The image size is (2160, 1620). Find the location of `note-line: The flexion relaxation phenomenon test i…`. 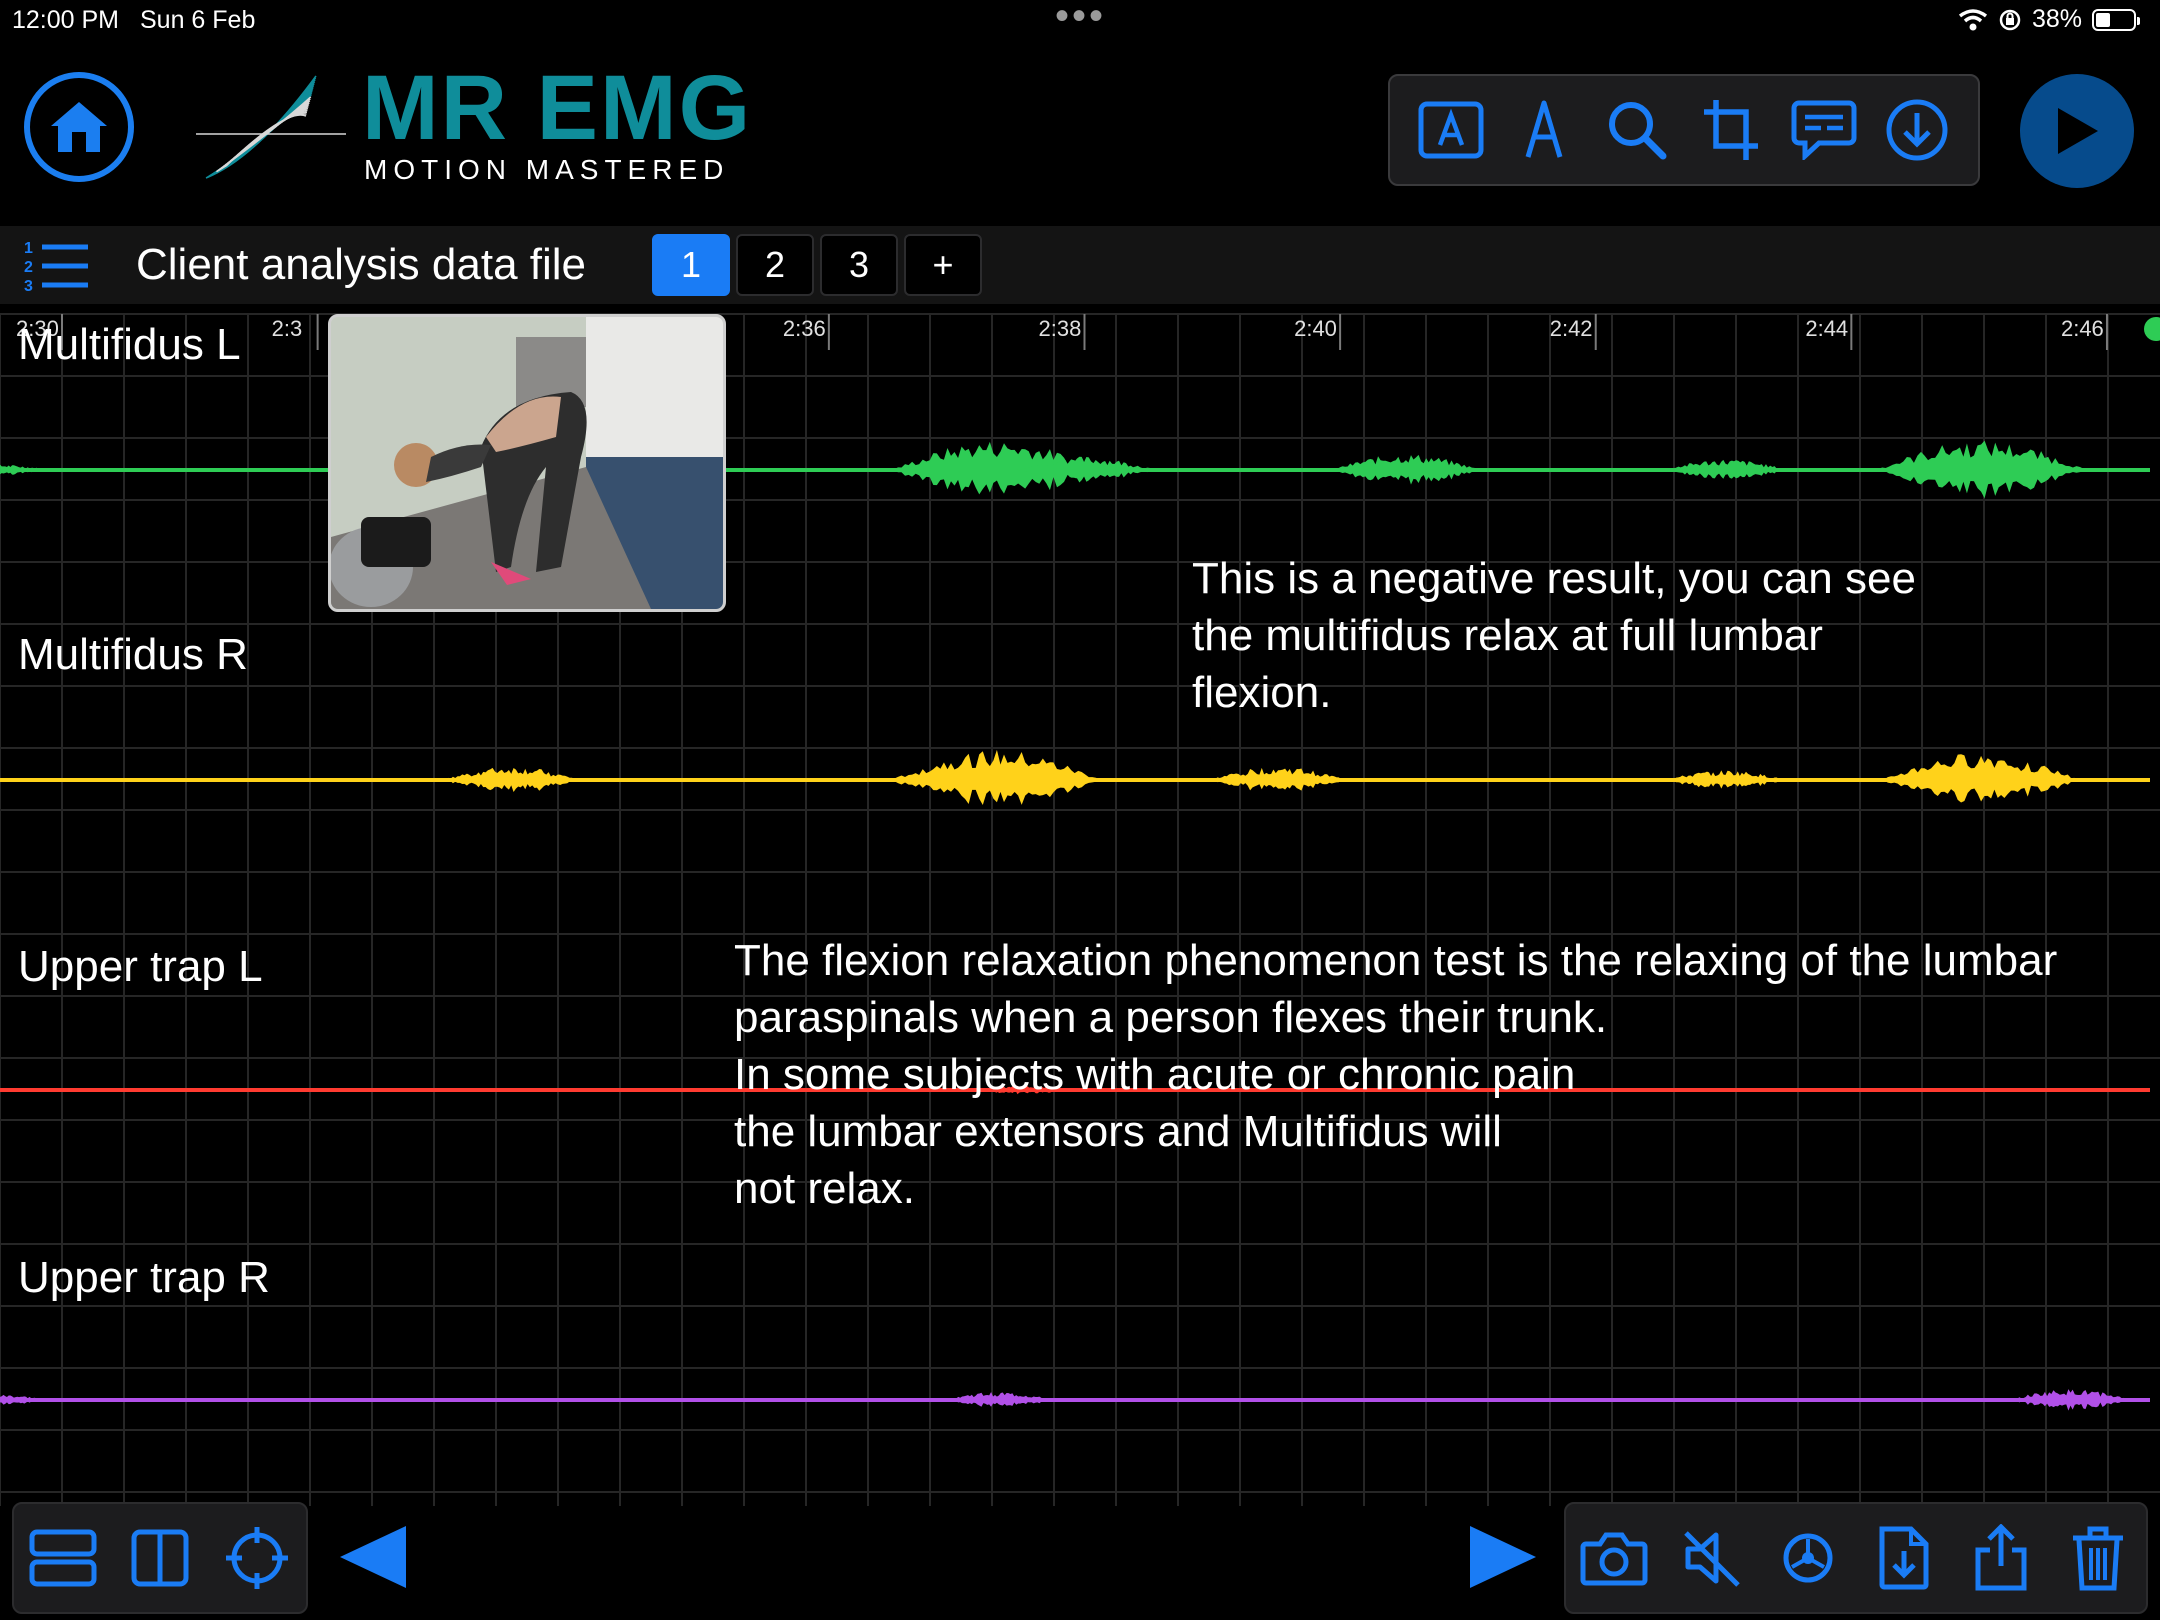

note-line: The flexion relaxation phenomenon test i… is located at coordinates (1396, 960).